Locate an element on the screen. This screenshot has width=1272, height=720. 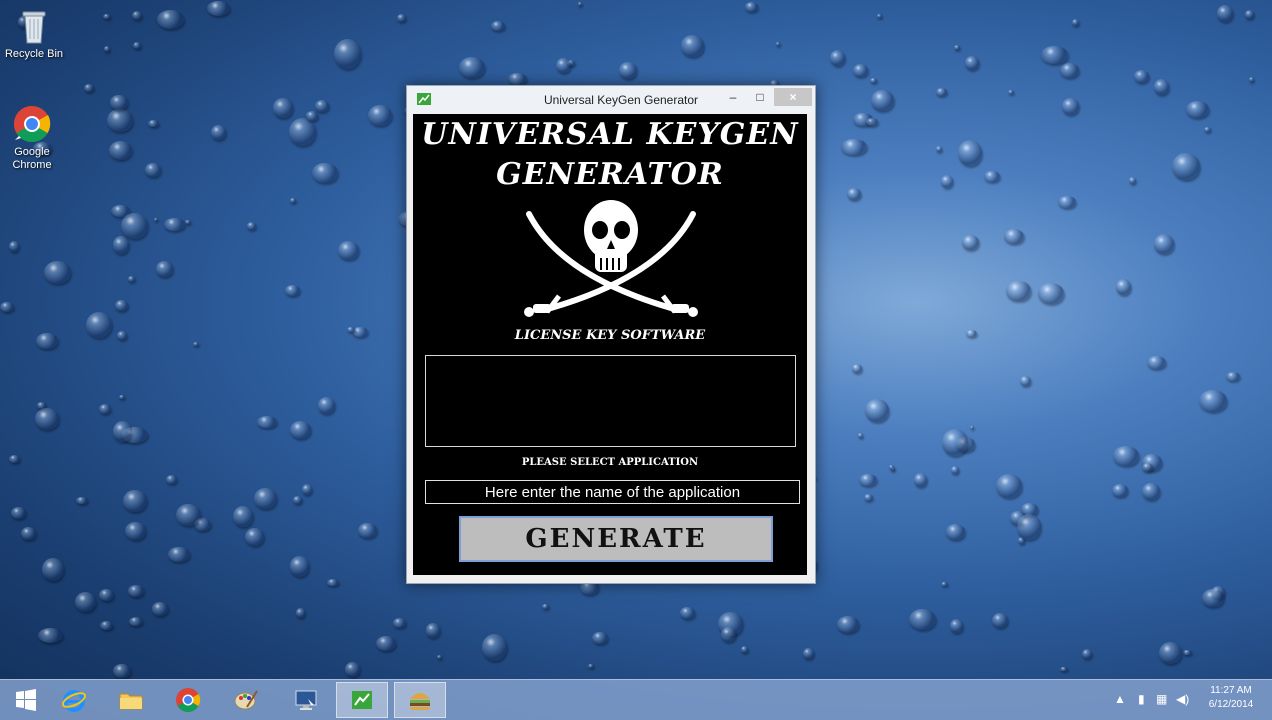
generate-button: GENERATE is located at coordinates (616, 539).